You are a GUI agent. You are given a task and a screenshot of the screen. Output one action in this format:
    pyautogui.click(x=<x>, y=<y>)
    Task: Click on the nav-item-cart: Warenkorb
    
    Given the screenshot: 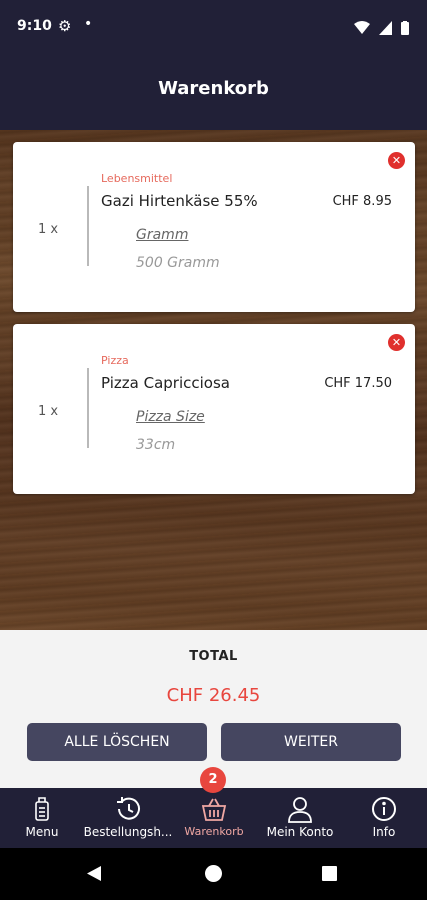 What is the action you would take?
    pyautogui.click(x=214, y=818)
    